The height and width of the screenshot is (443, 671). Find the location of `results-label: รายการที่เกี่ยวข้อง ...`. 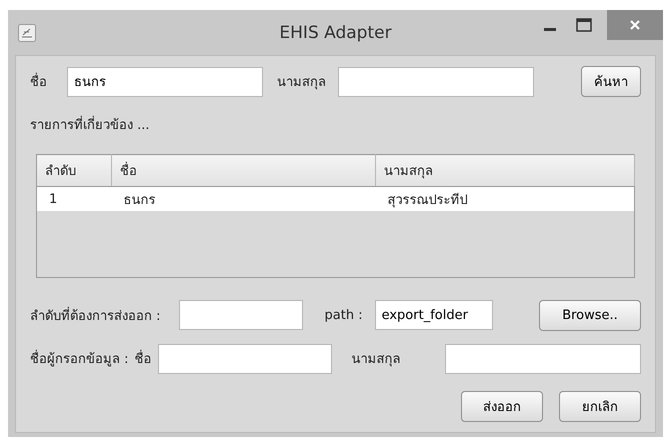

results-label: รายการที่เกี่ยวข้อง ... is located at coordinates (335, 125).